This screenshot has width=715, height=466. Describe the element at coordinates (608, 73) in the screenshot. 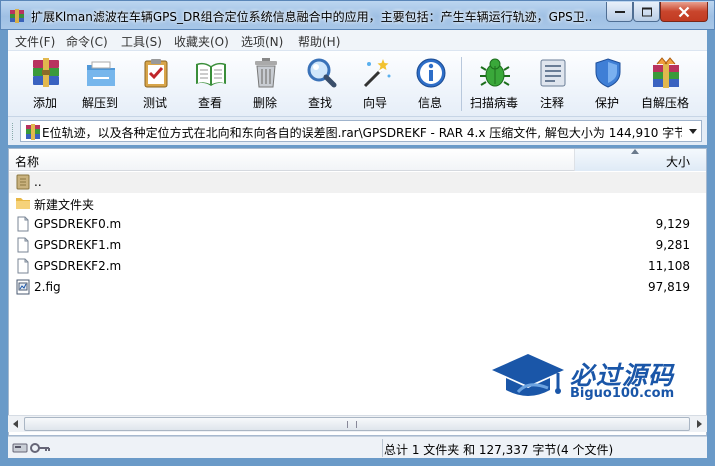

I see `protect-shield-icon` at that location.